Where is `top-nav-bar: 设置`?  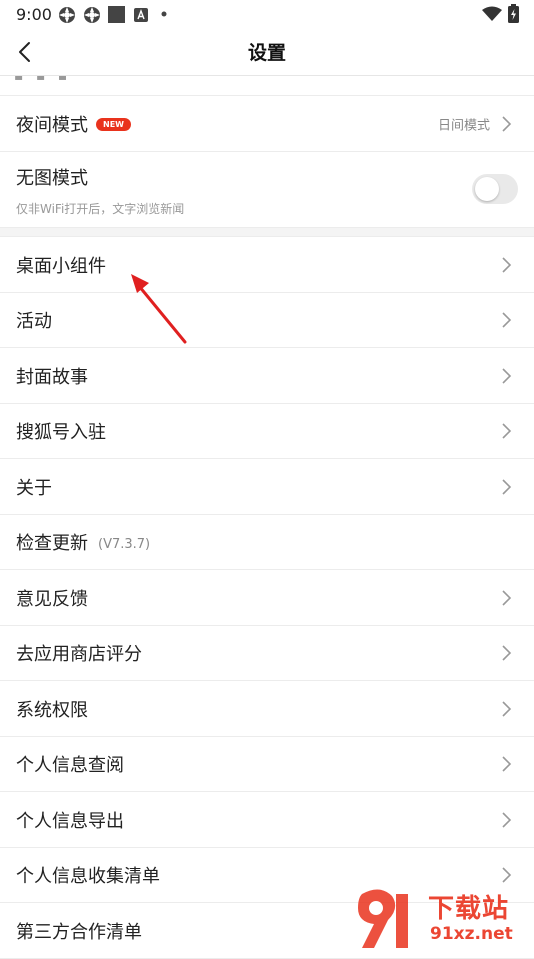
top-nav-bar: 设置 is located at coordinates (267, 52).